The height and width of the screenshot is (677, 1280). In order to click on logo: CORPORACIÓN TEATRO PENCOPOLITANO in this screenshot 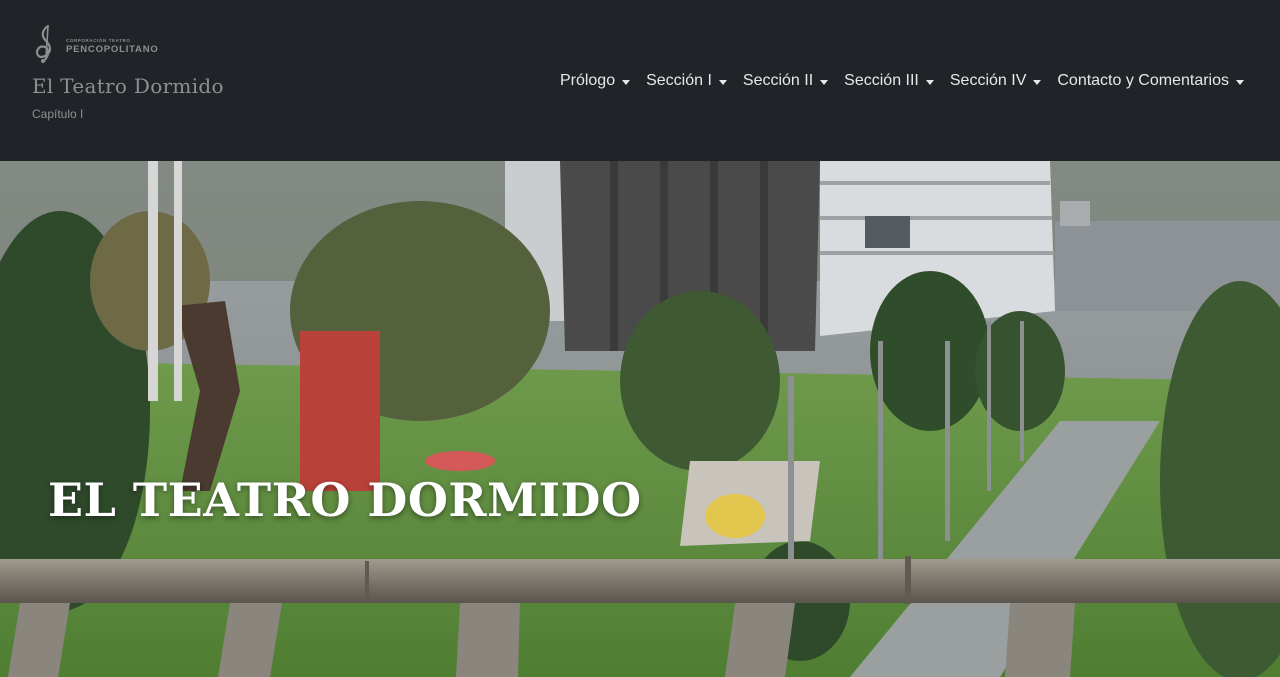, I will do `click(95, 44)`.